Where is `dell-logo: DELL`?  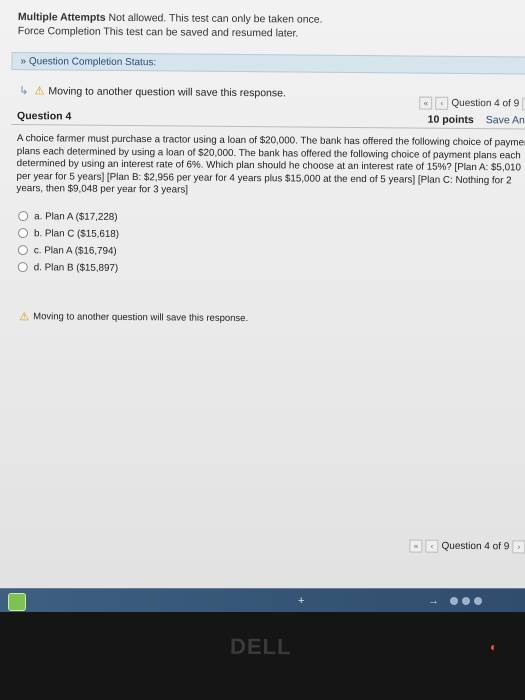 dell-logo: DELL is located at coordinates (260, 646).